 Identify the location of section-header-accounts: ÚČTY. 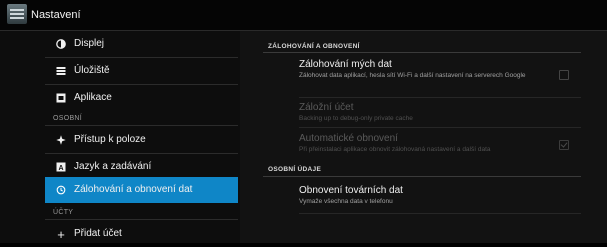
(63, 212).